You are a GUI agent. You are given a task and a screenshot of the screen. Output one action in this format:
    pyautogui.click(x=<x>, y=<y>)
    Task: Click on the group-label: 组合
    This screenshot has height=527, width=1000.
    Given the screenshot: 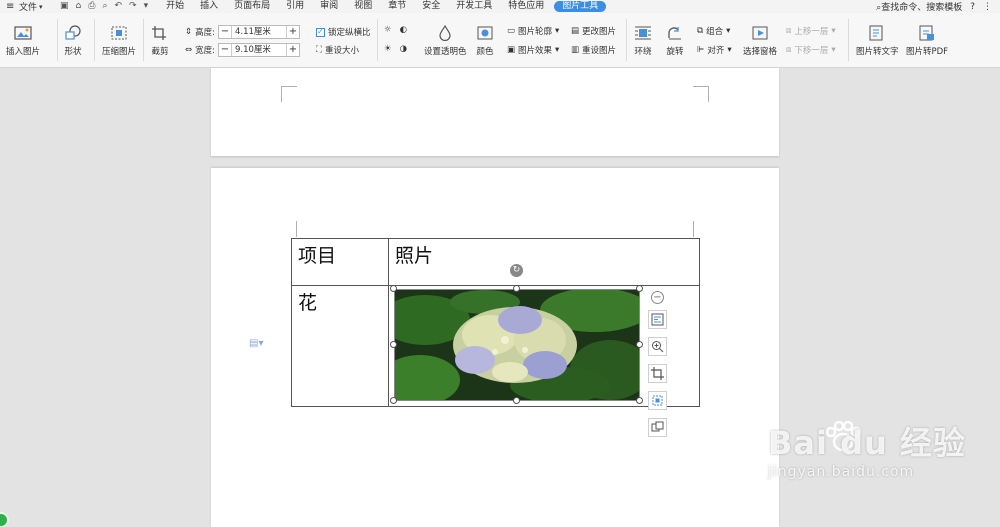 What is the action you would take?
    pyautogui.click(x=715, y=32)
    